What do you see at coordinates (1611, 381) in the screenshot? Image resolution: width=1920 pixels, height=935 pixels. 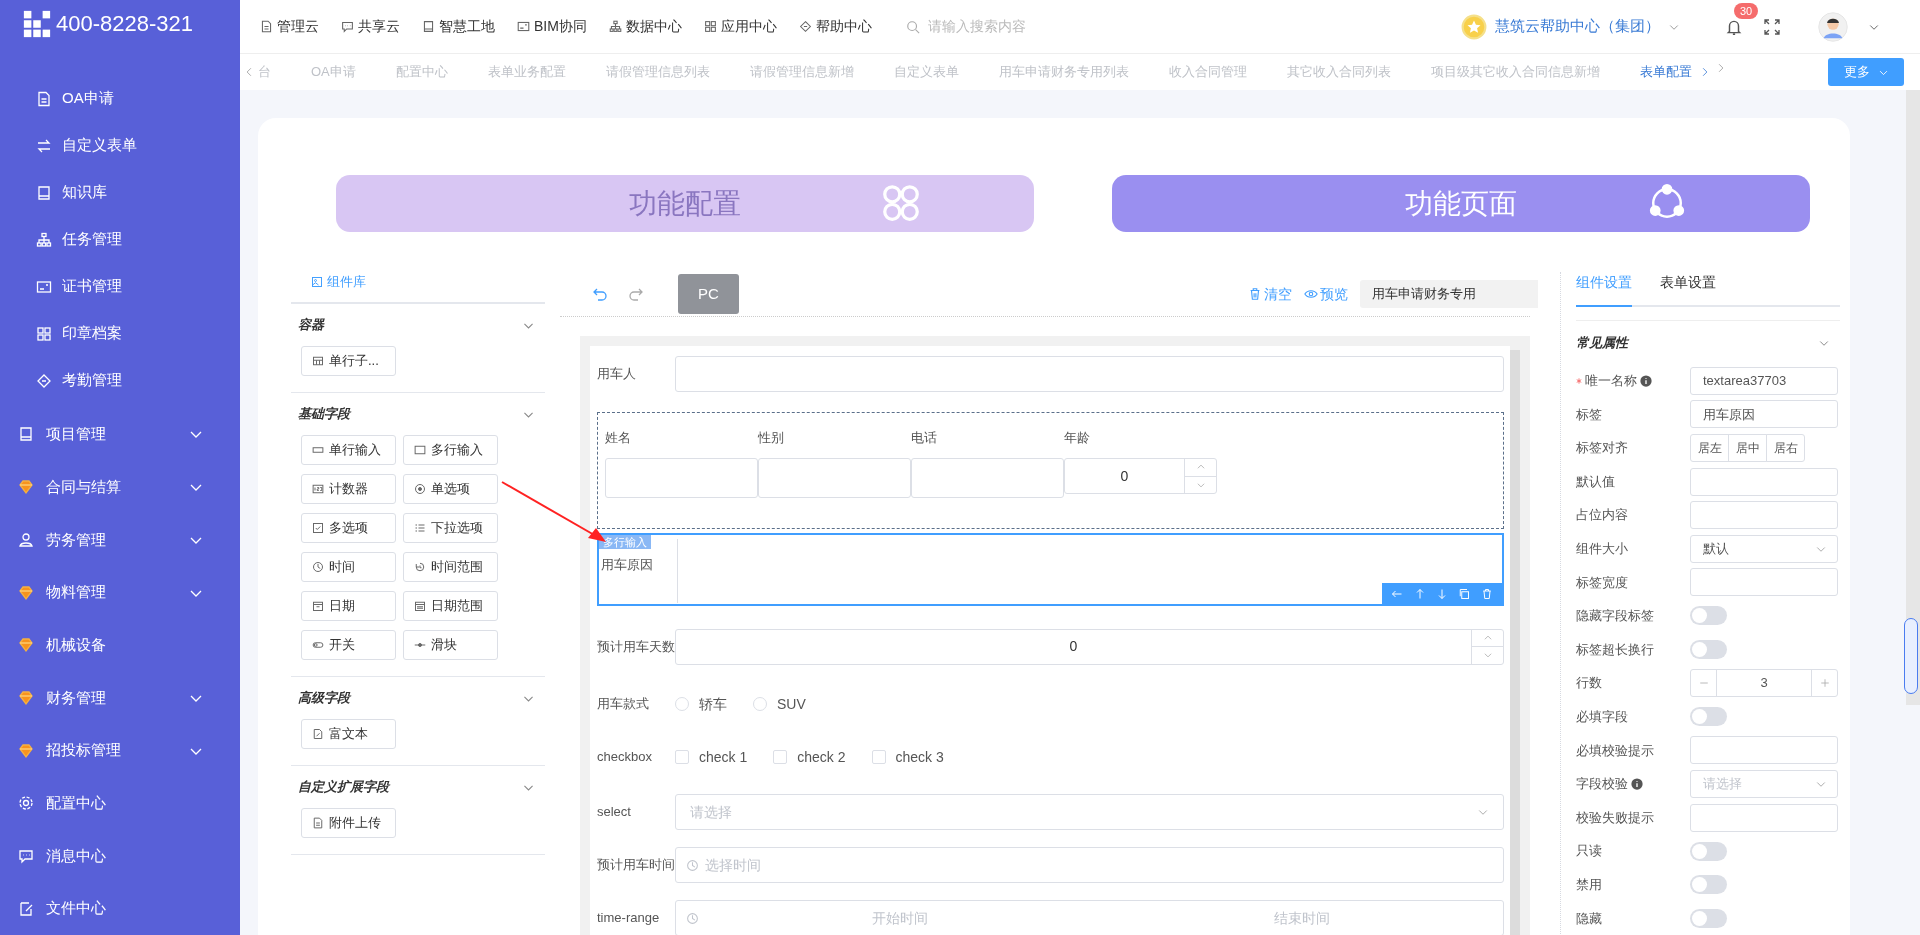 I see `property-label: 唯一名称` at bounding box center [1611, 381].